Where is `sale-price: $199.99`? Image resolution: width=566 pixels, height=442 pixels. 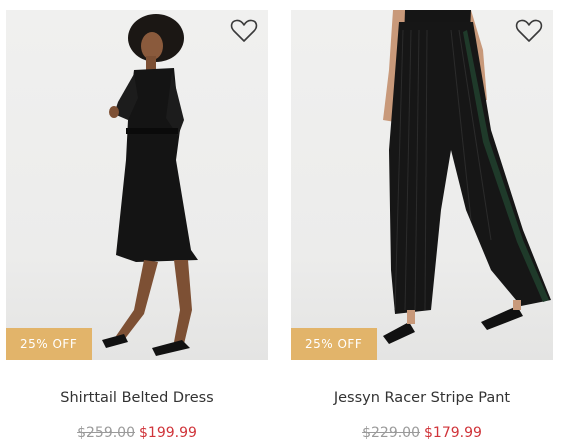
sale-price: $199.99 is located at coordinates (168, 433).